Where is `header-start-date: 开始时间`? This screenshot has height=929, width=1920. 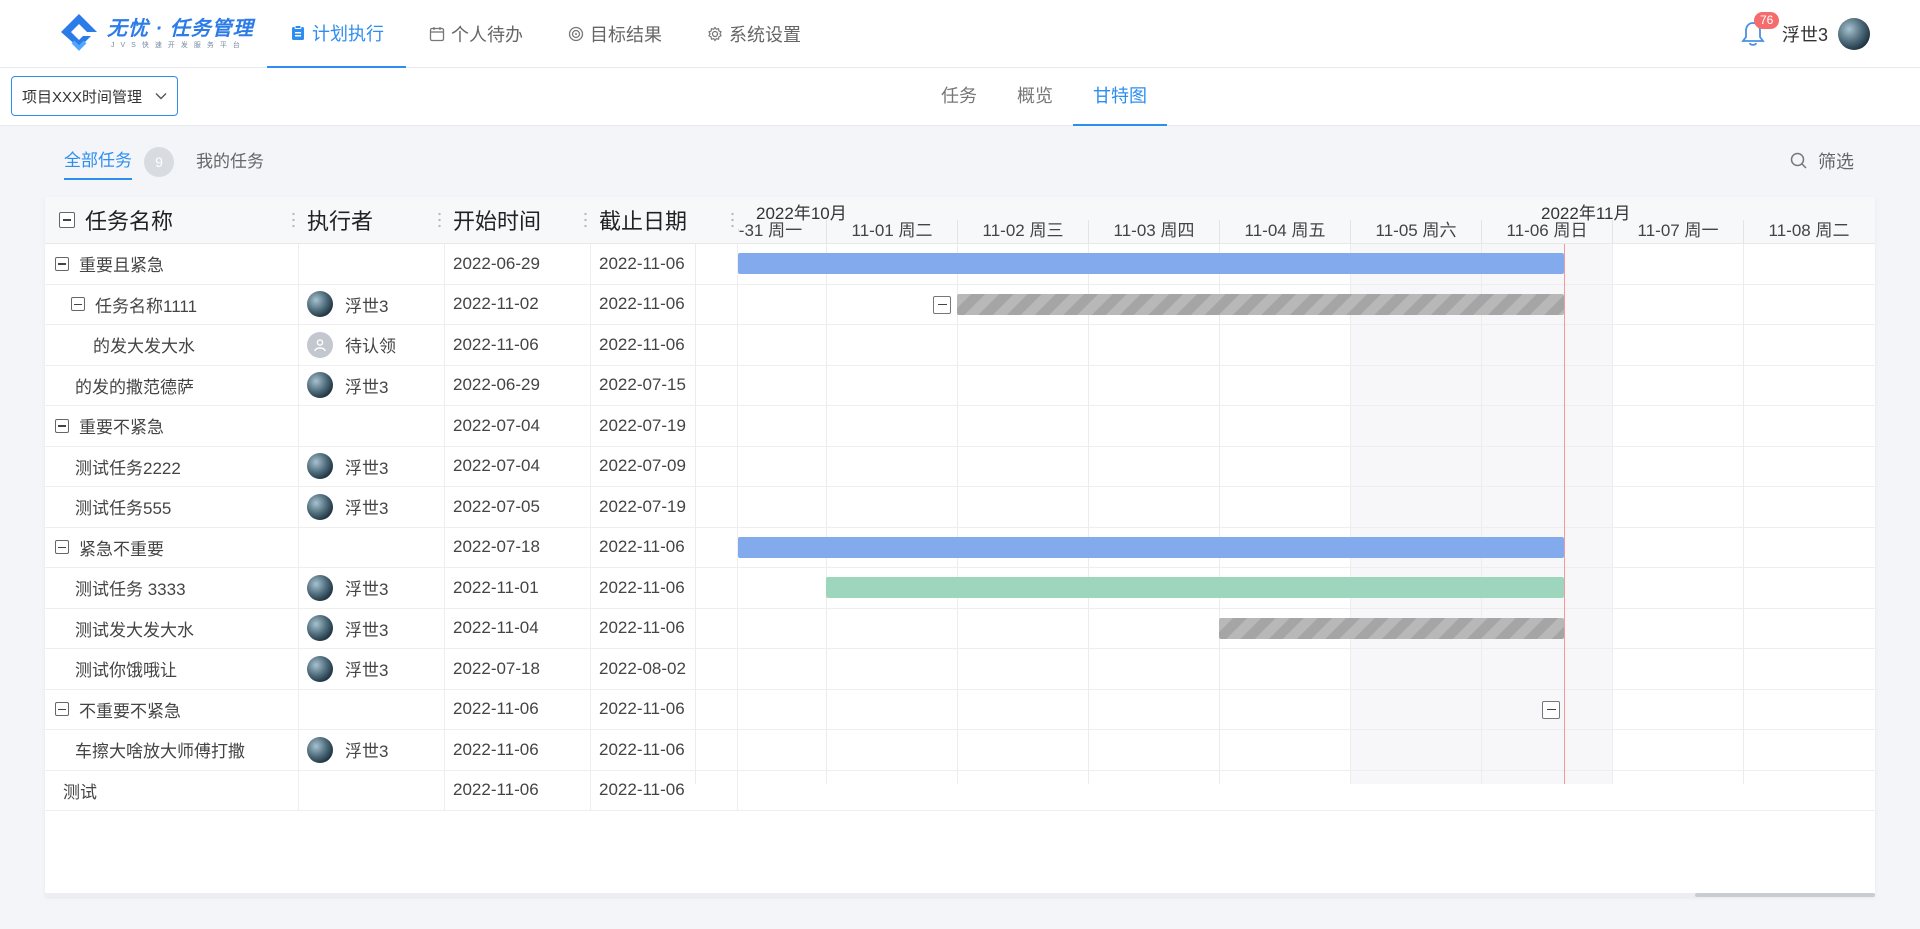 header-start-date: 开始时间 is located at coordinates (518, 220).